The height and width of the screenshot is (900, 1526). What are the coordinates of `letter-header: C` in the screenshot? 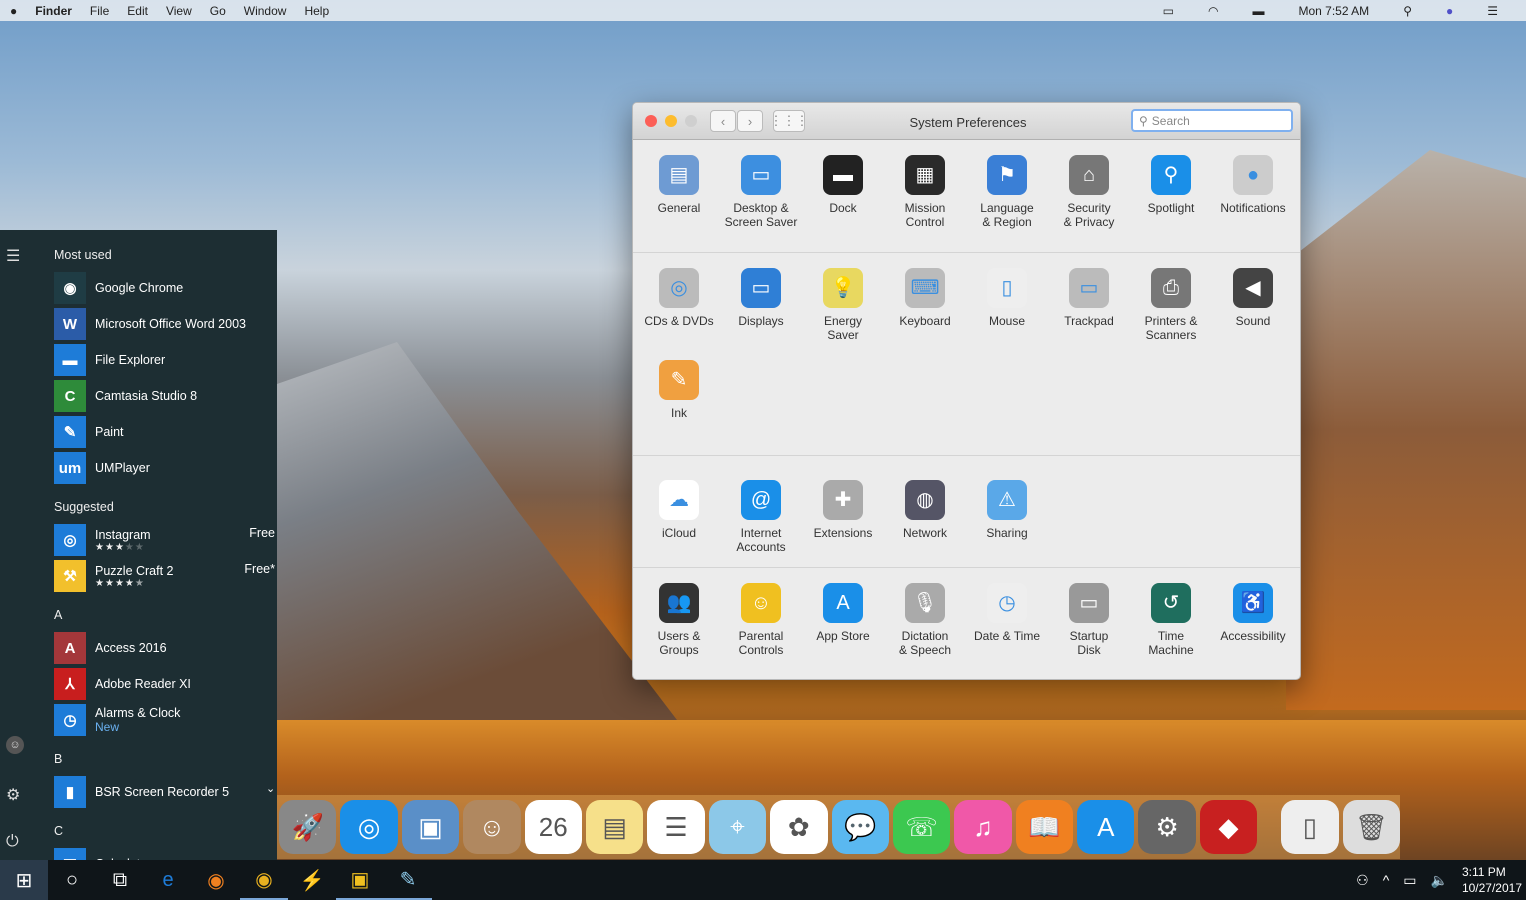 It's located at (58, 831).